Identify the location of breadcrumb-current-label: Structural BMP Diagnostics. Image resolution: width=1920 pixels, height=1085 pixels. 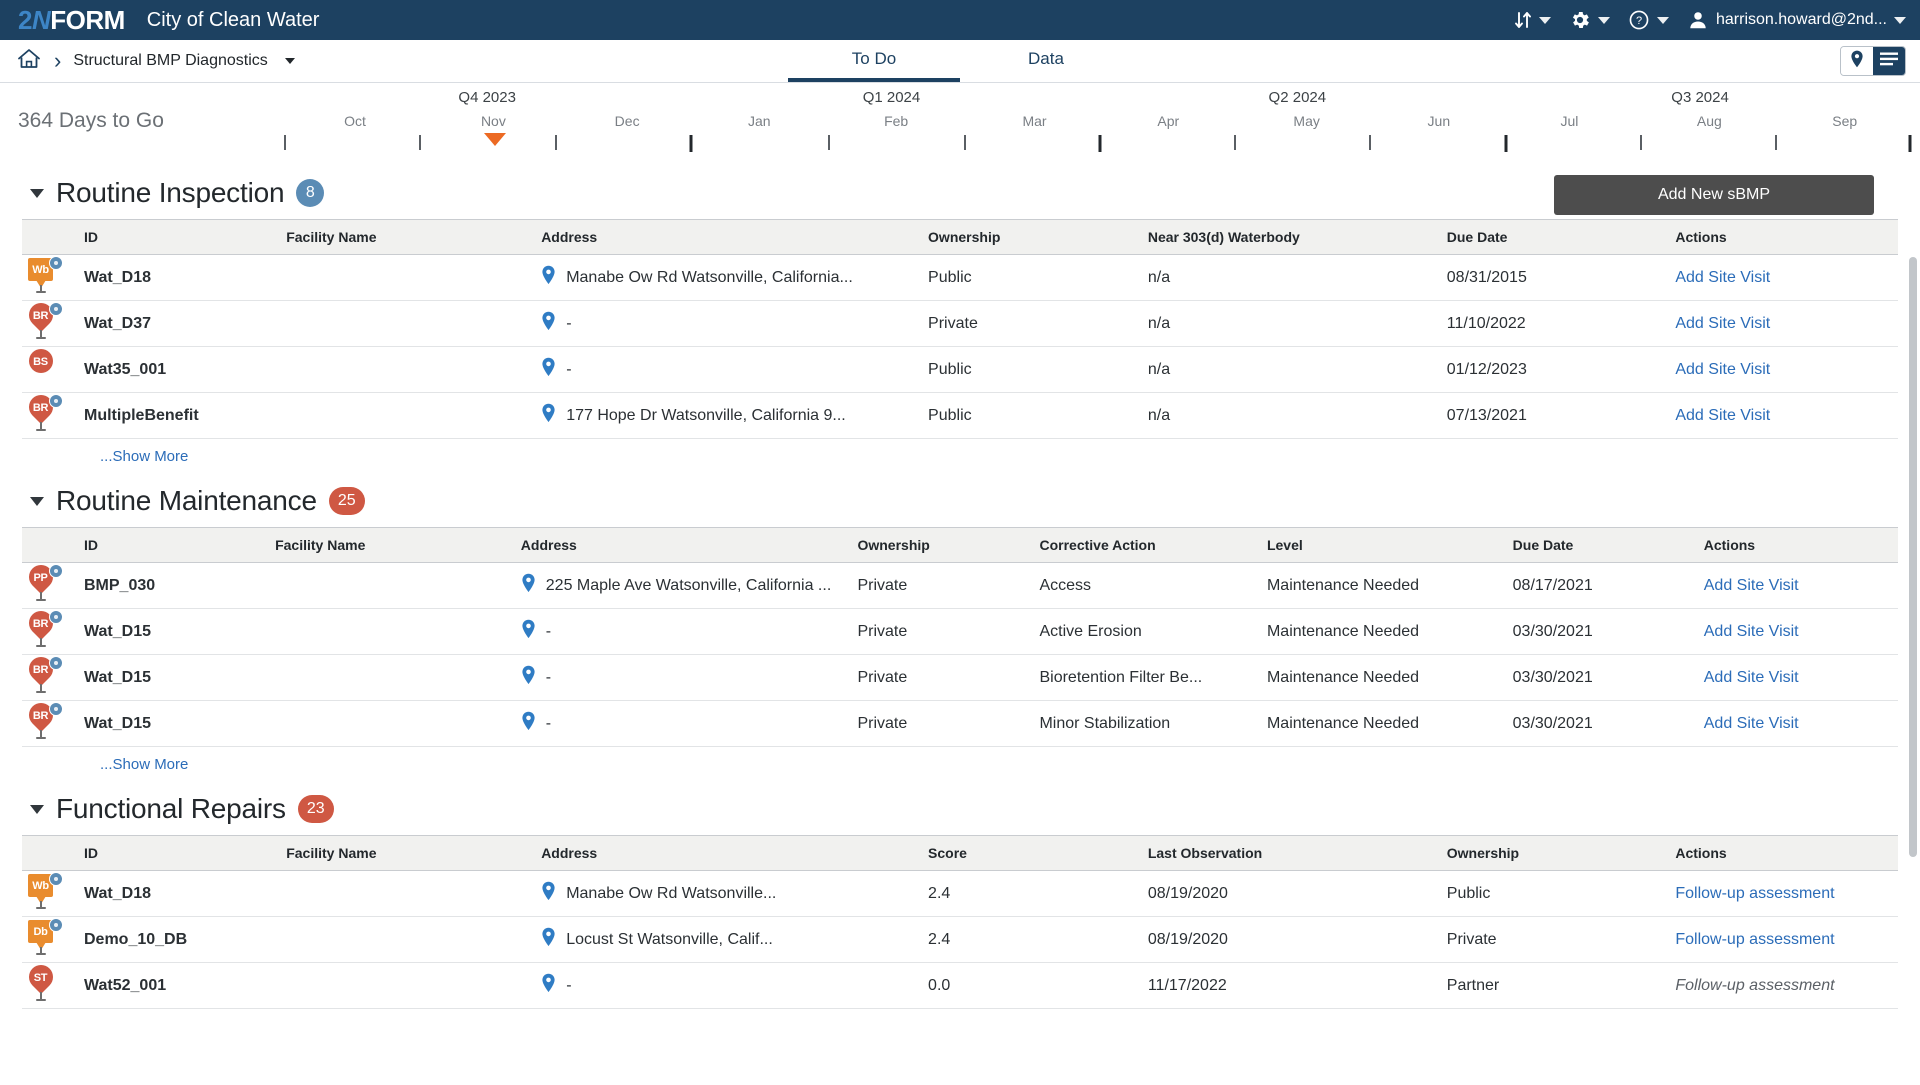
(170, 61).